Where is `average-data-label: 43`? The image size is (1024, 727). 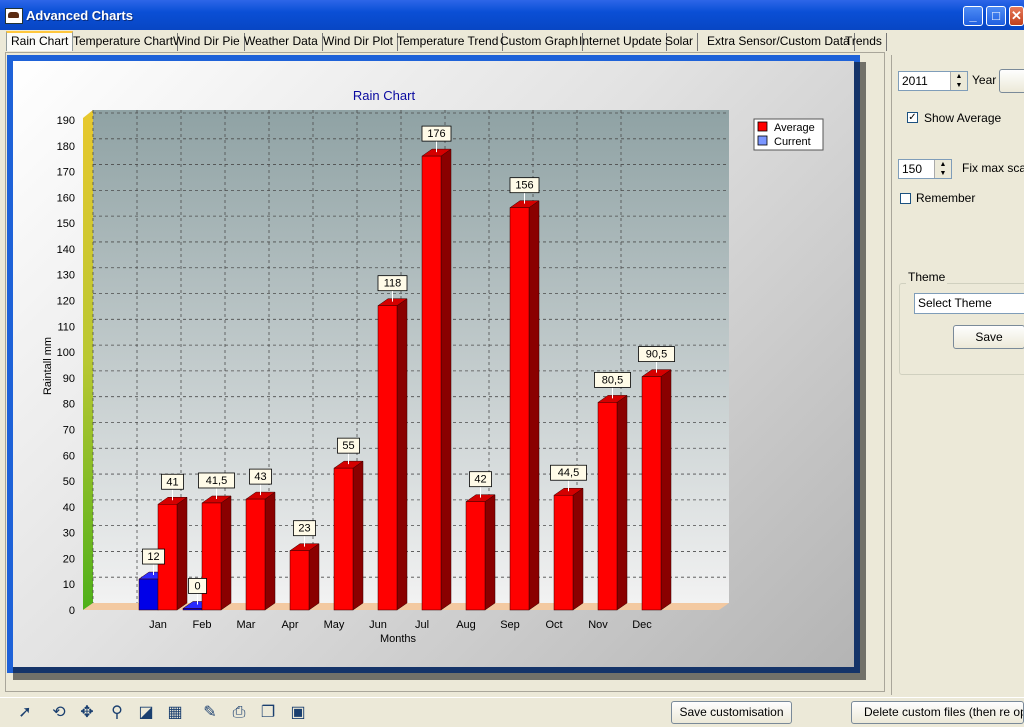 average-data-label: 43 is located at coordinates (260, 477).